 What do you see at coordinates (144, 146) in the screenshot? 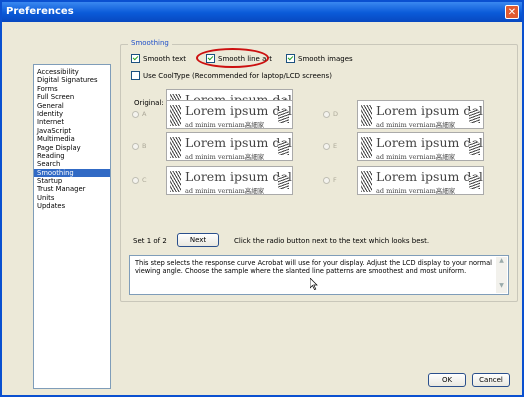
I see `option-letter: B` at bounding box center [144, 146].